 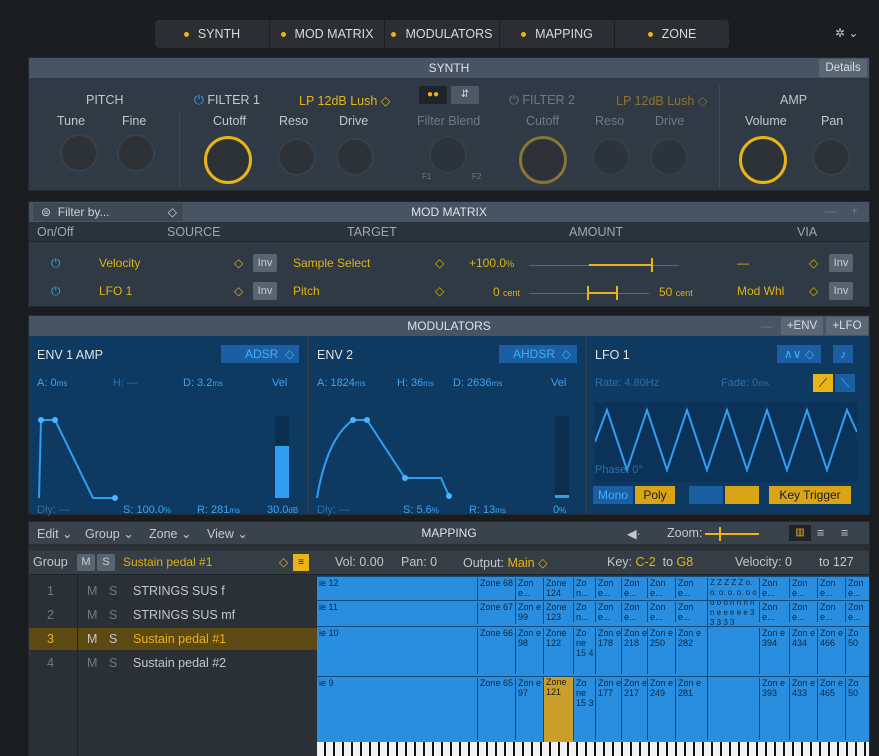 What do you see at coordinates (496, 709) in the screenshot?
I see `zone-cell: Zone 65` at bounding box center [496, 709].